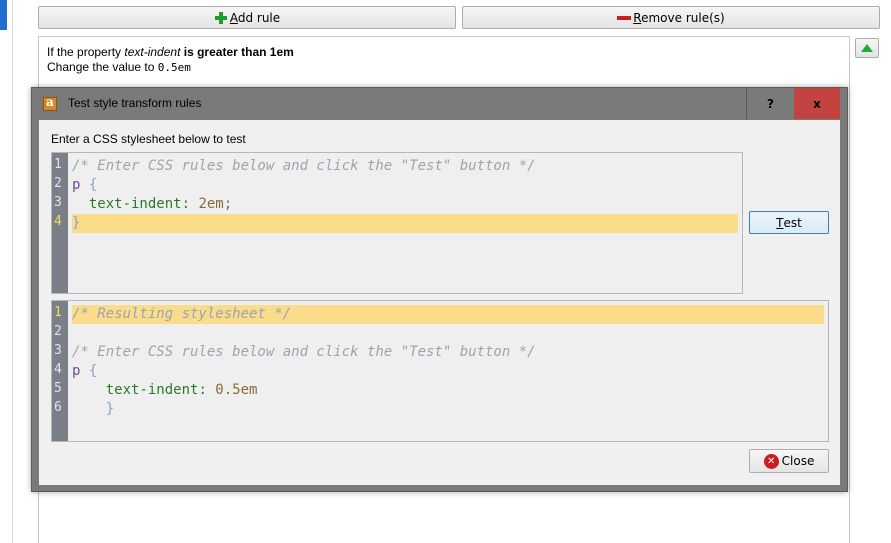 The image size is (891, 543). What do you see at coordinates (817, 103) in the screenshot?
I see `close-window-button: x` at bounding box center [817, 103].